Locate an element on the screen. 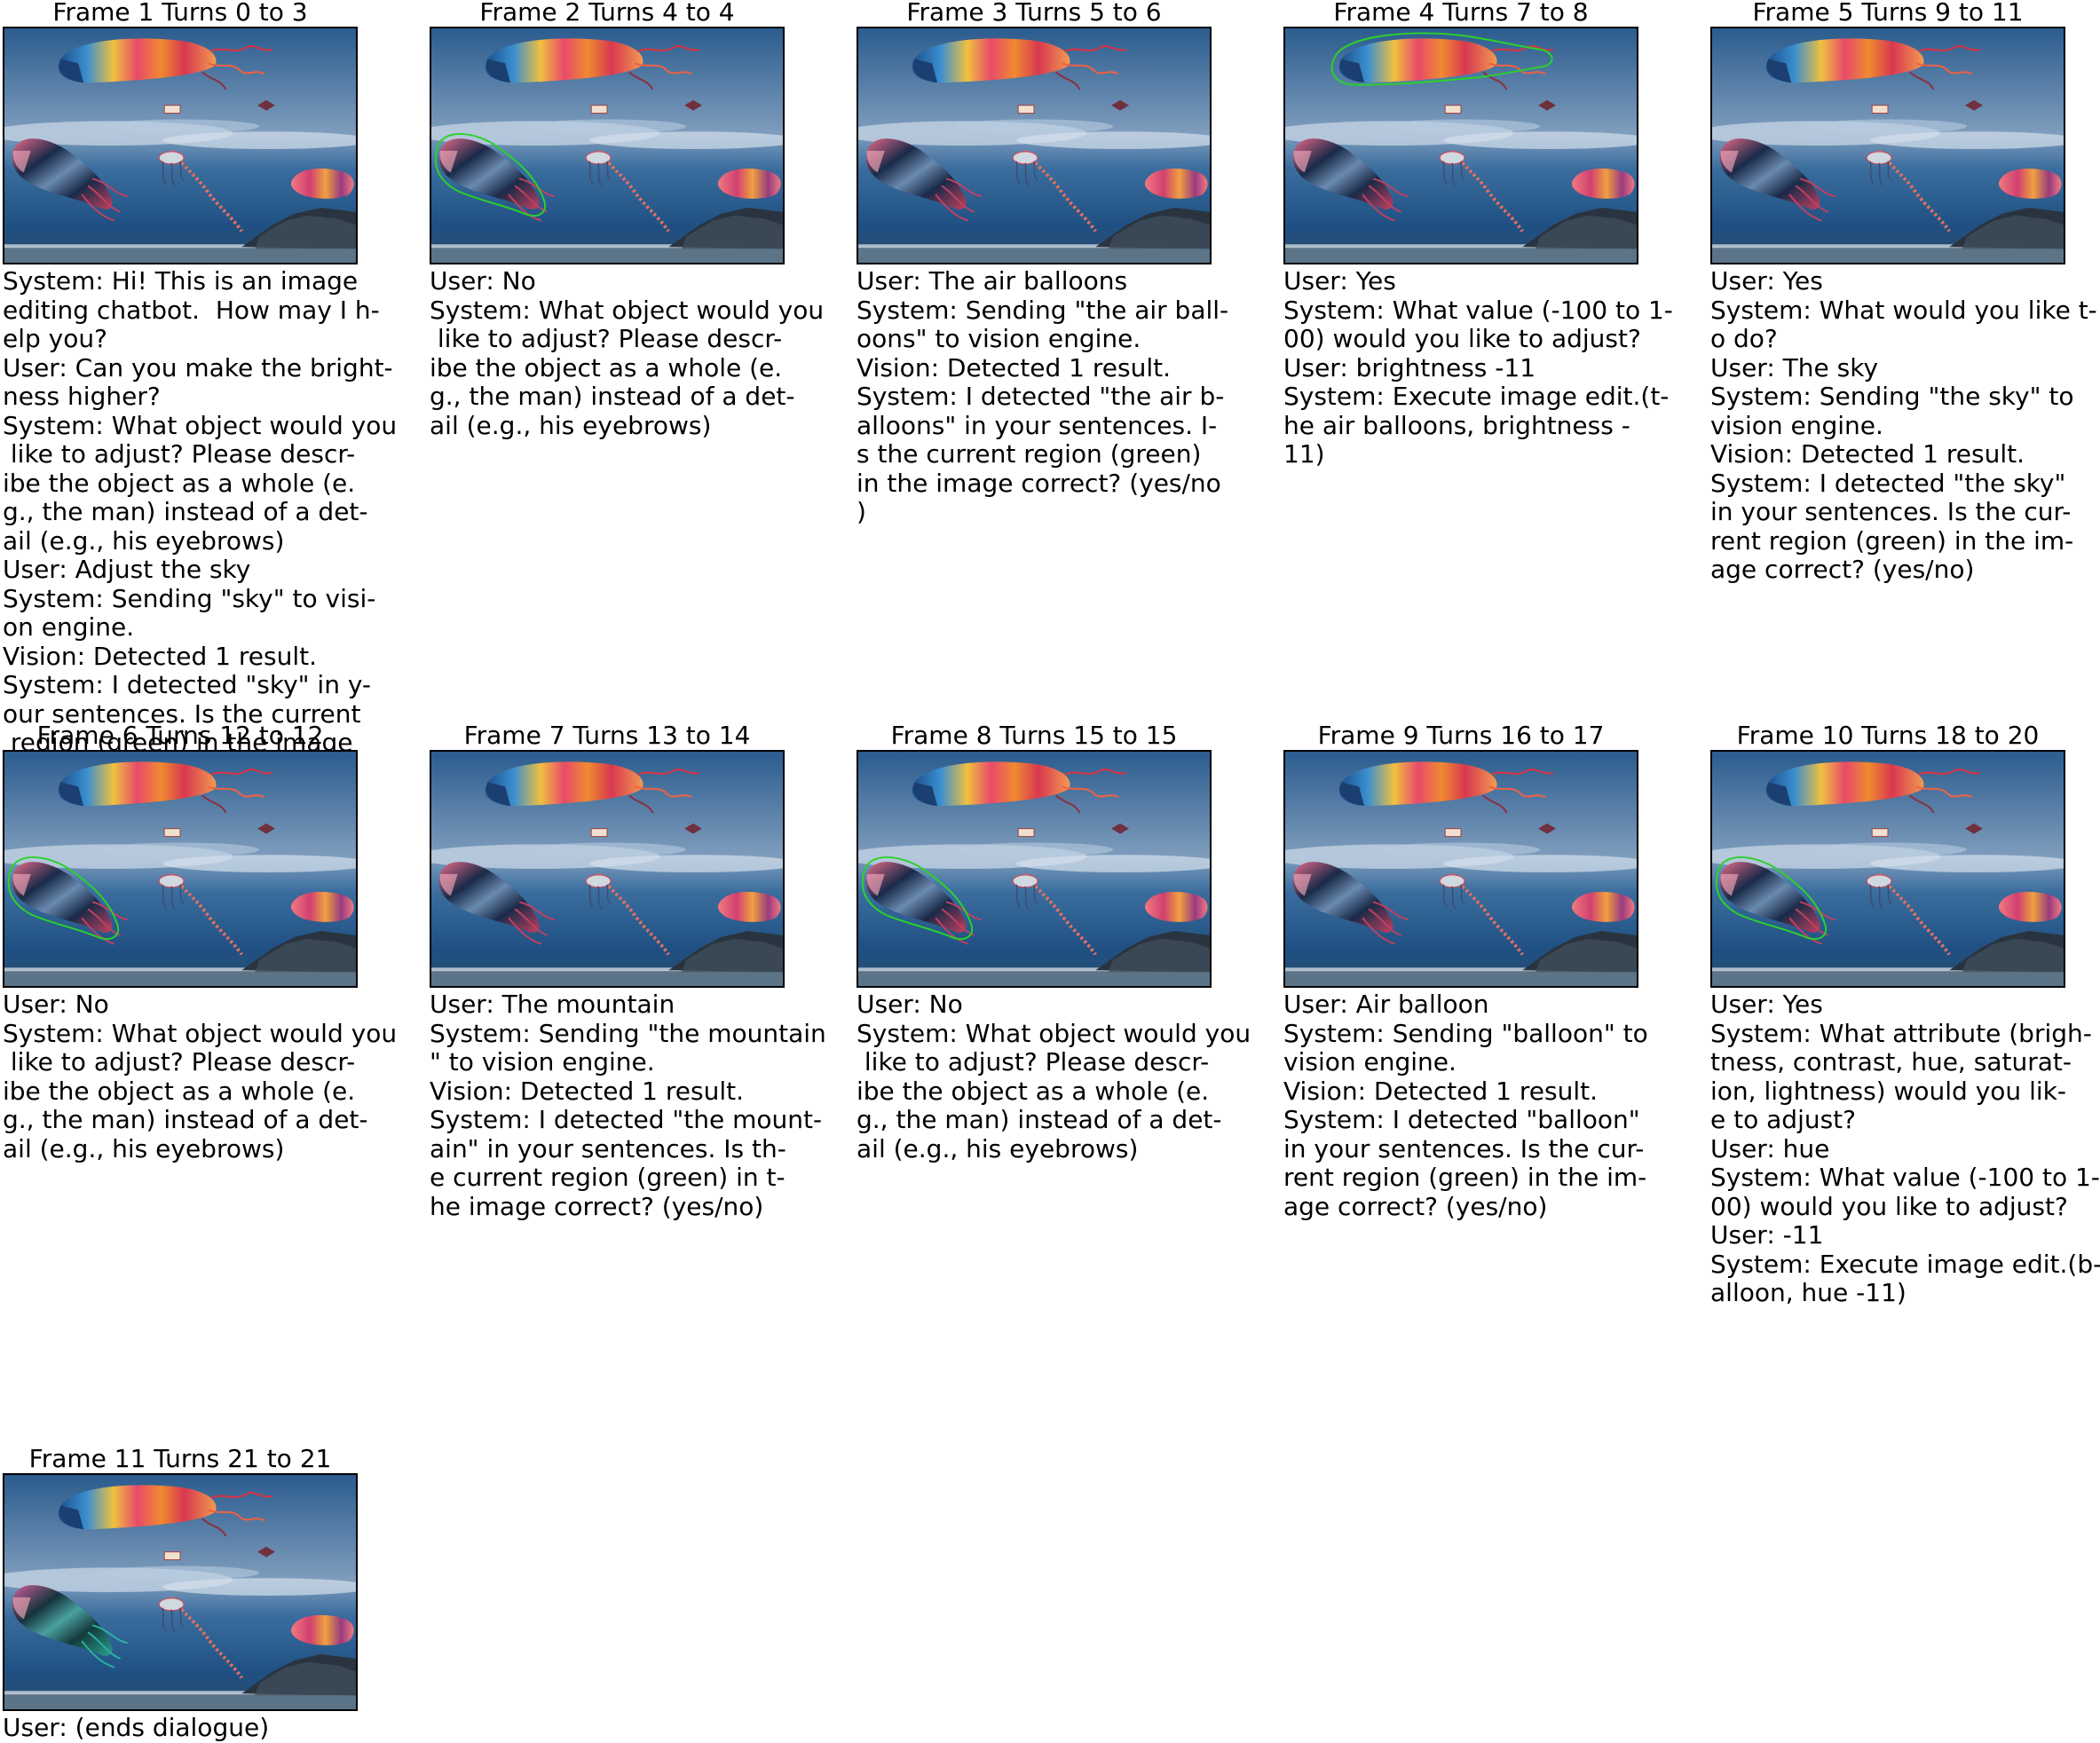 This screenshot has height=1743, width=2100. dialogue-line: User: -11 is located at coordinates (1767, 1235).